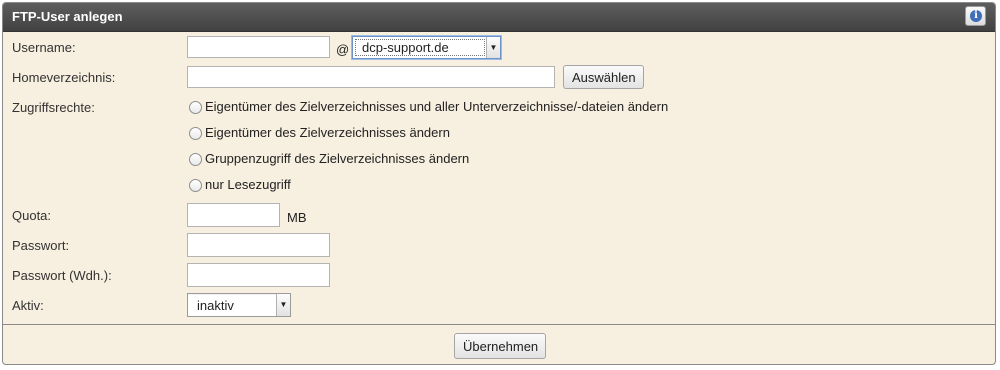  What do you see at coordinates (297, 217) in the screenshot?
I see `quota-unit: MB` at bounding box center [297, 217].